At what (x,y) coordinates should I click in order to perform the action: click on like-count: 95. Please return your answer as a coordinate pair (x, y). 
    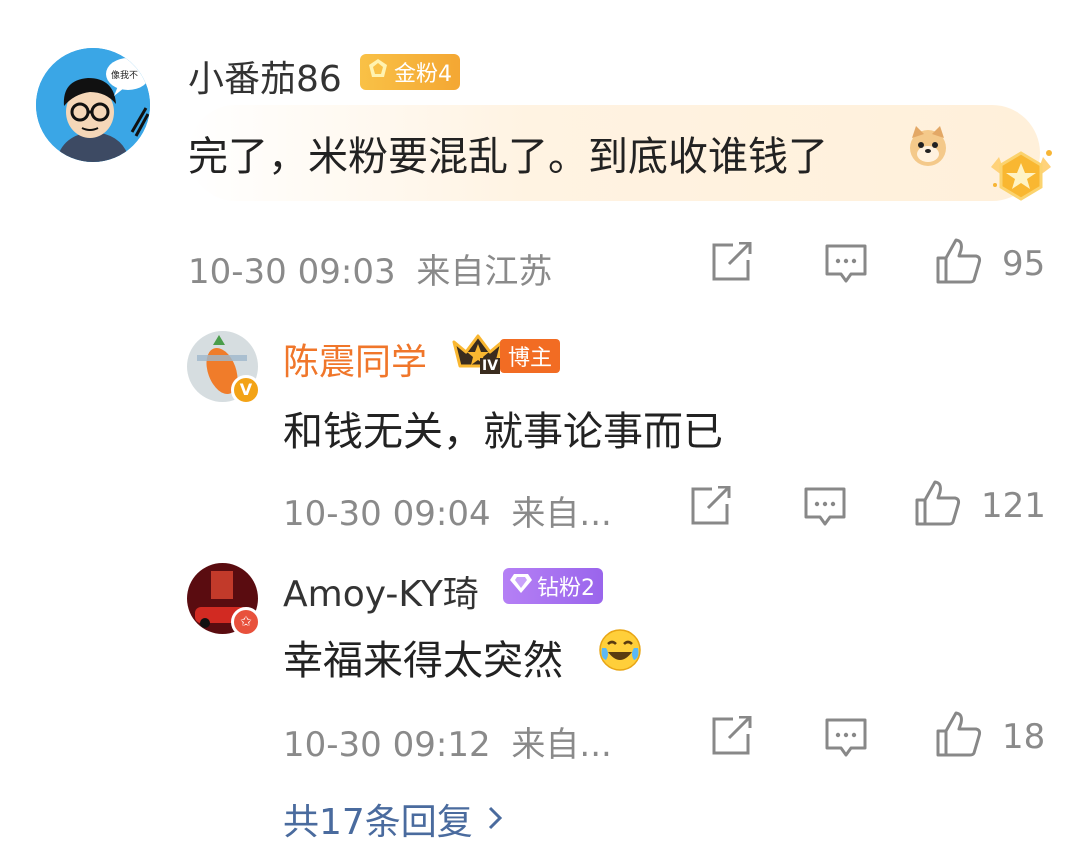
    Looking at the image, I should click on (1024, 264).